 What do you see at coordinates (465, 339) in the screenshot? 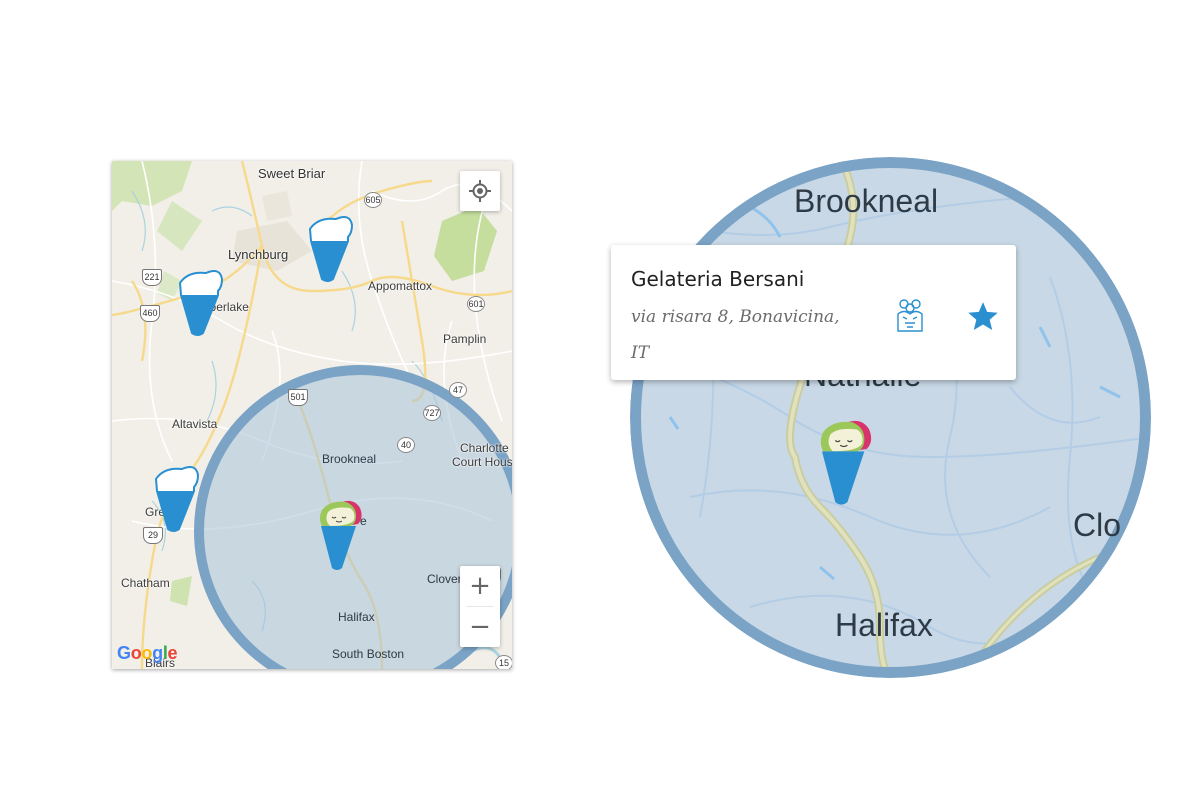
I see `town-label-pamplin: Pamplin` at bounding box center [465, 339].